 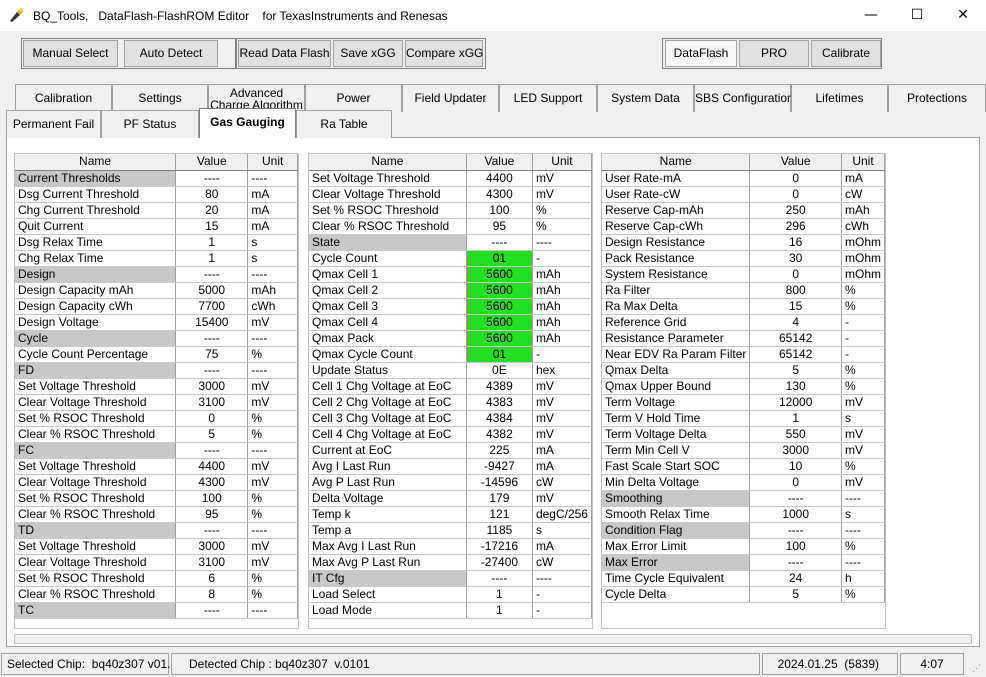 What do you see at coordinates (450, 418) in the screenshot?
I see `table-row: Cell 3 Chg Voltage at EoC 4384 mV` at bounding box center [450, 418].